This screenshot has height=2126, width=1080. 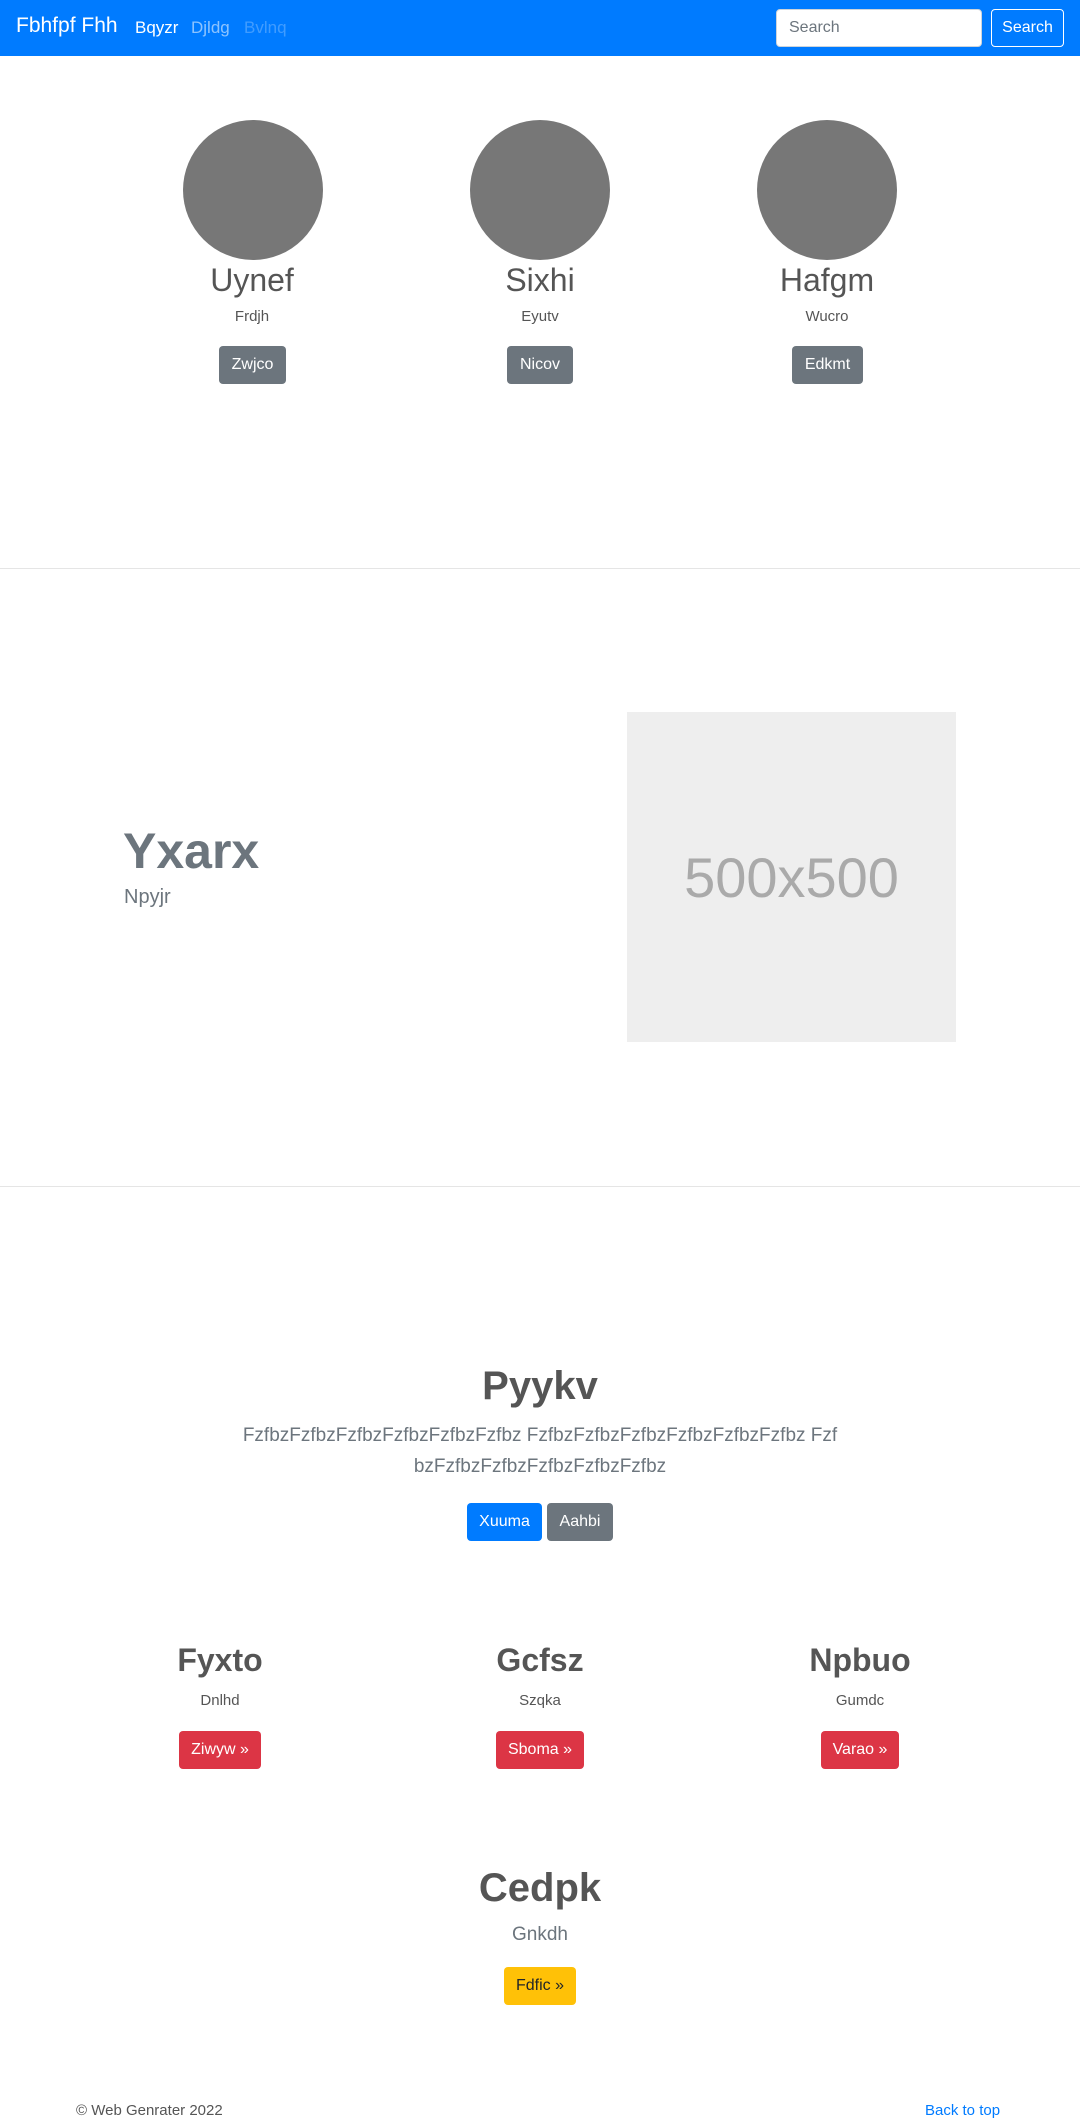 What do you see at coordinates (220, 1700) in the screenshot?
I see `column-text: Dnlhd` at bounding box center [220, 1700].